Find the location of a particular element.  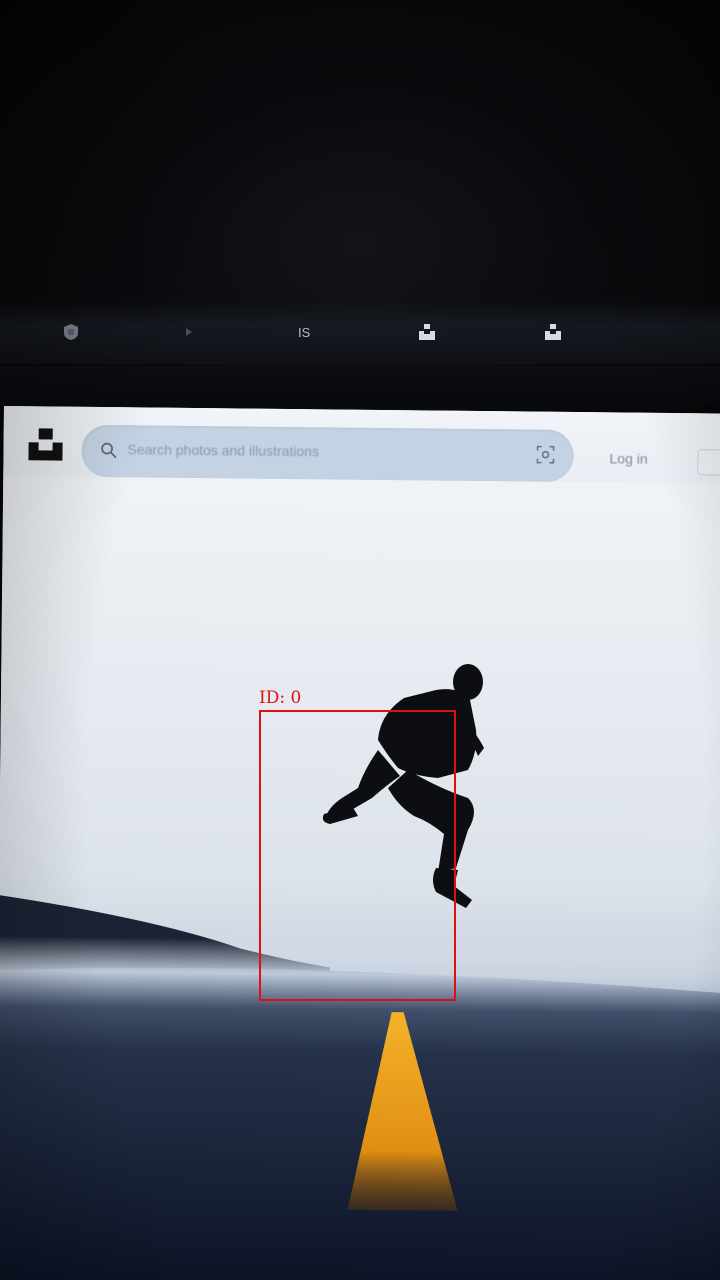

detection-label: ID: 0 is located at coordinates (280, 698).